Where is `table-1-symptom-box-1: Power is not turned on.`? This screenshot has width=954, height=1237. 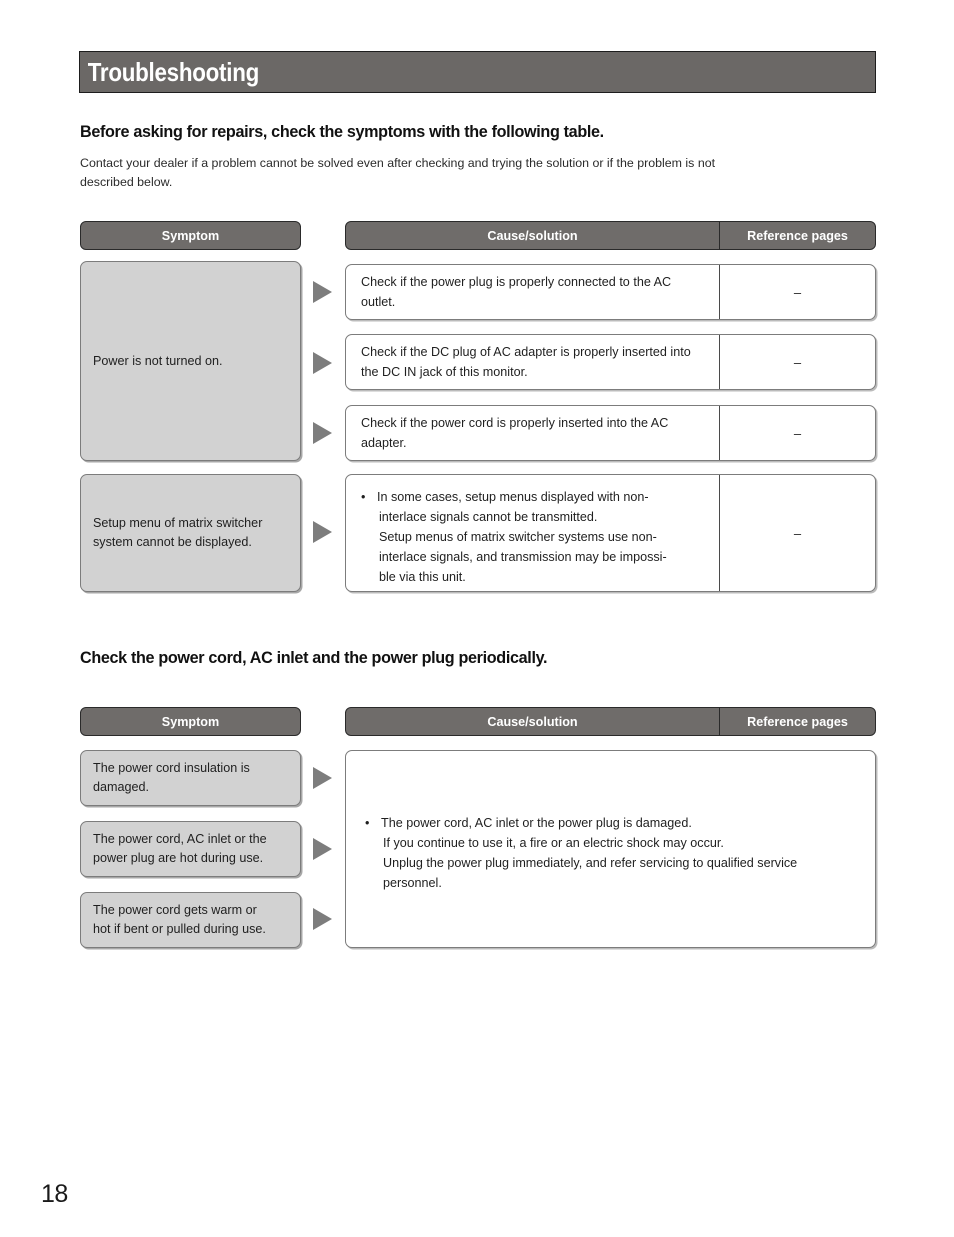
table-1-symptom-box-1: Power is not turned on. is located at coordinates (190, 361).